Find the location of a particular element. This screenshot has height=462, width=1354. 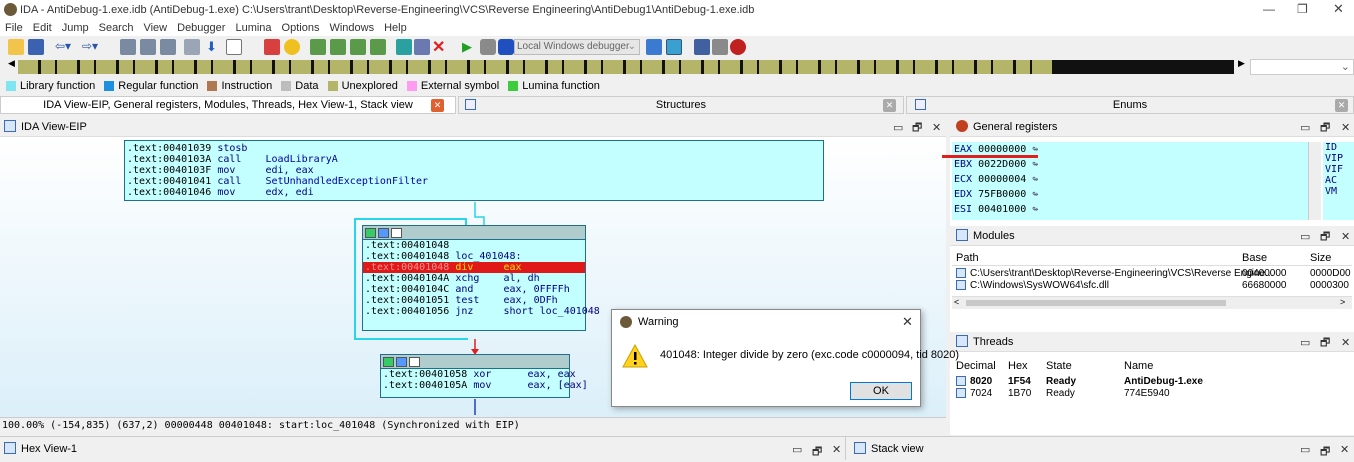

code-line: .text:00401051 test eax, 0DFh is located at coordinates (474, 300).